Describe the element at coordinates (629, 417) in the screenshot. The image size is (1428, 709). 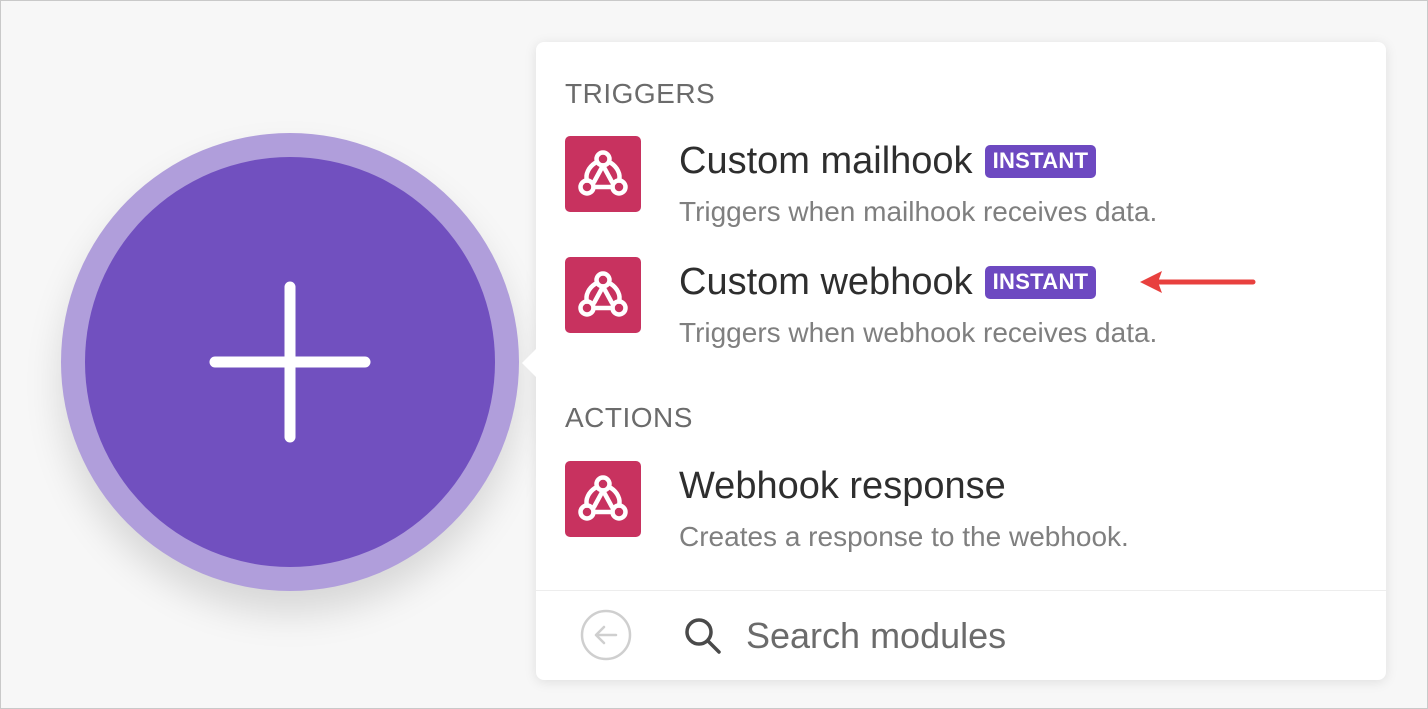
I see `section-title-actions: ACTIONS` at that location.